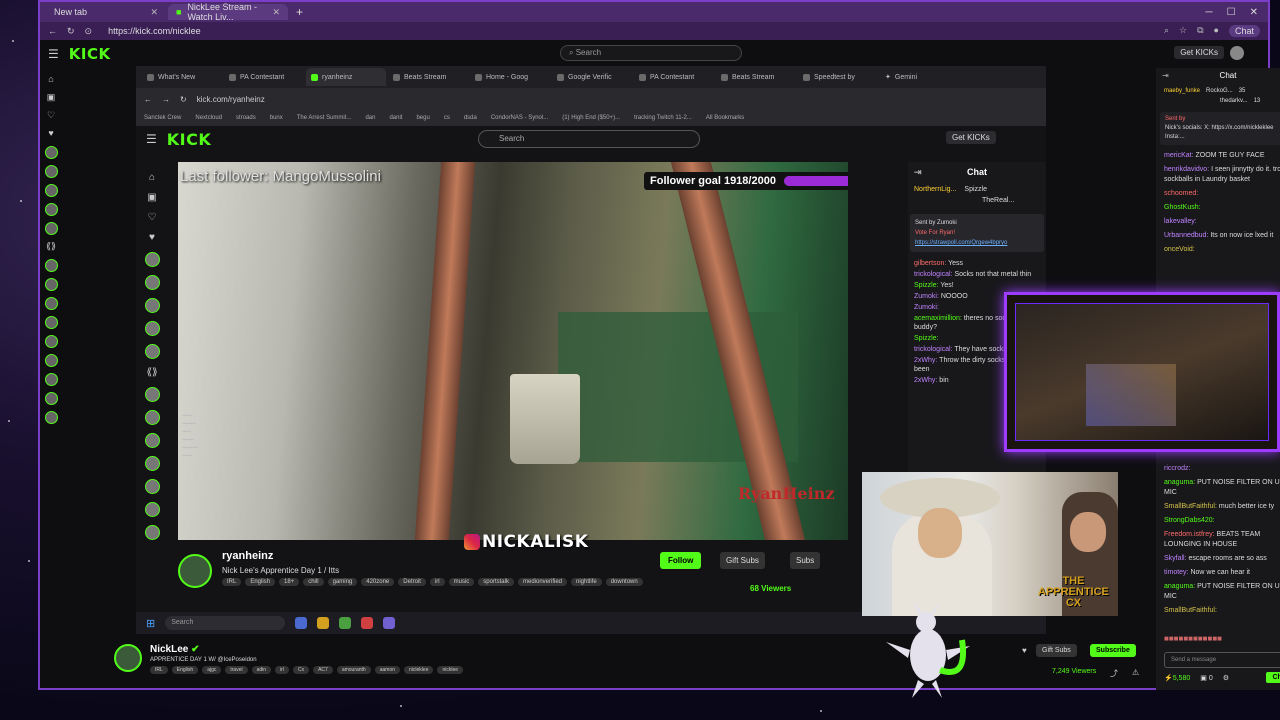 The image size is (1280, 720). I want to click on chat-message-input: Send a message, so click(1222, 660).